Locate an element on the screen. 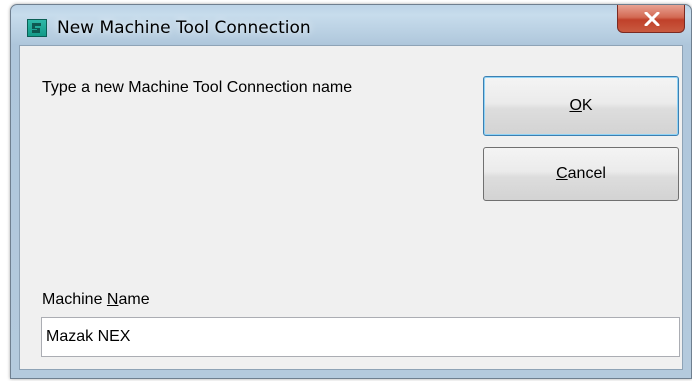  machine-name-label: Machine Name is located at coordinates (96, 300).